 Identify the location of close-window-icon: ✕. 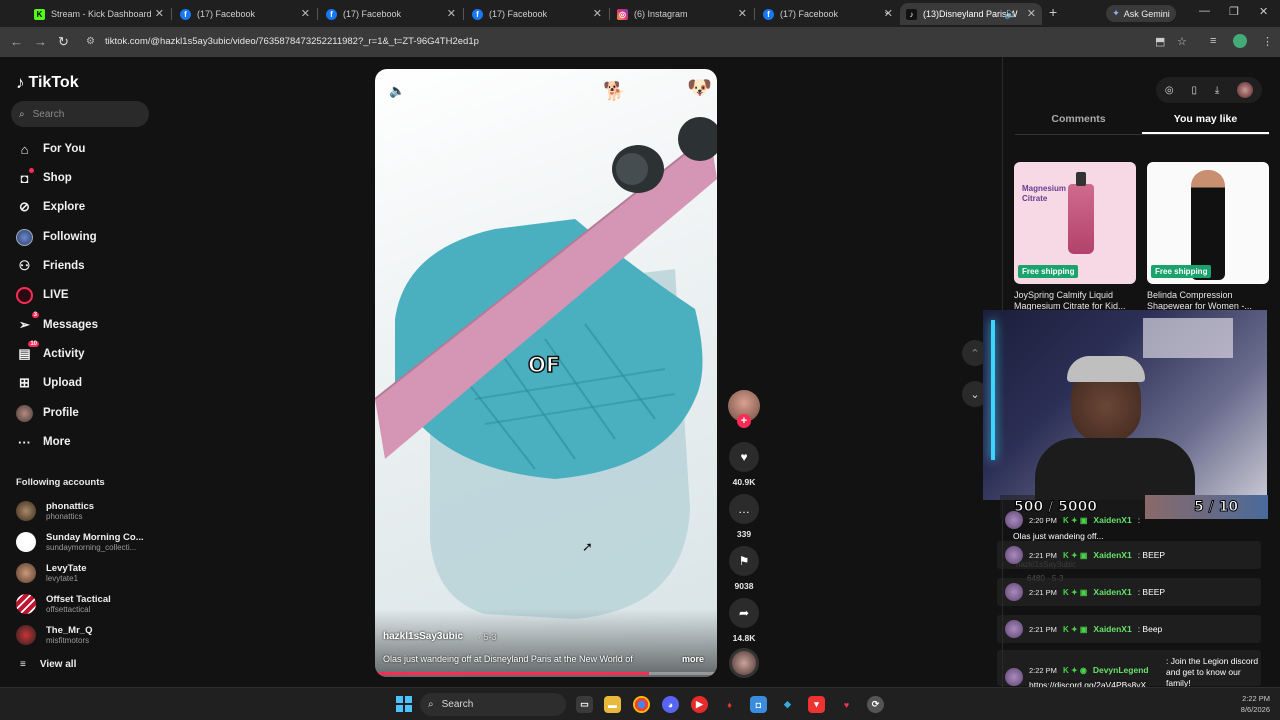
(1263, 11).